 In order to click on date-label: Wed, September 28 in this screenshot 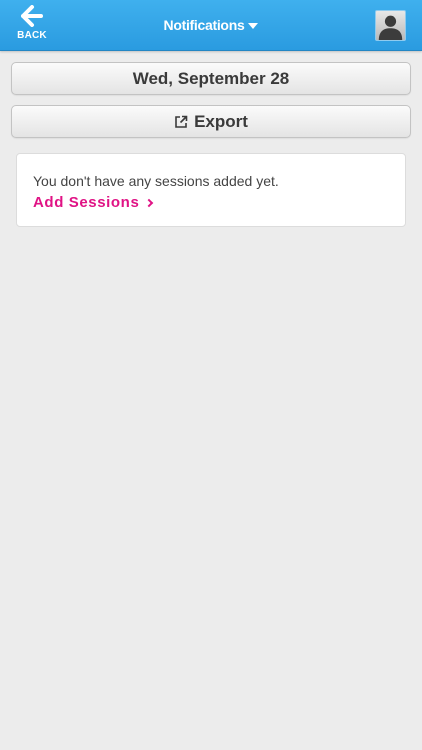, I will do `click(211, 78)`.